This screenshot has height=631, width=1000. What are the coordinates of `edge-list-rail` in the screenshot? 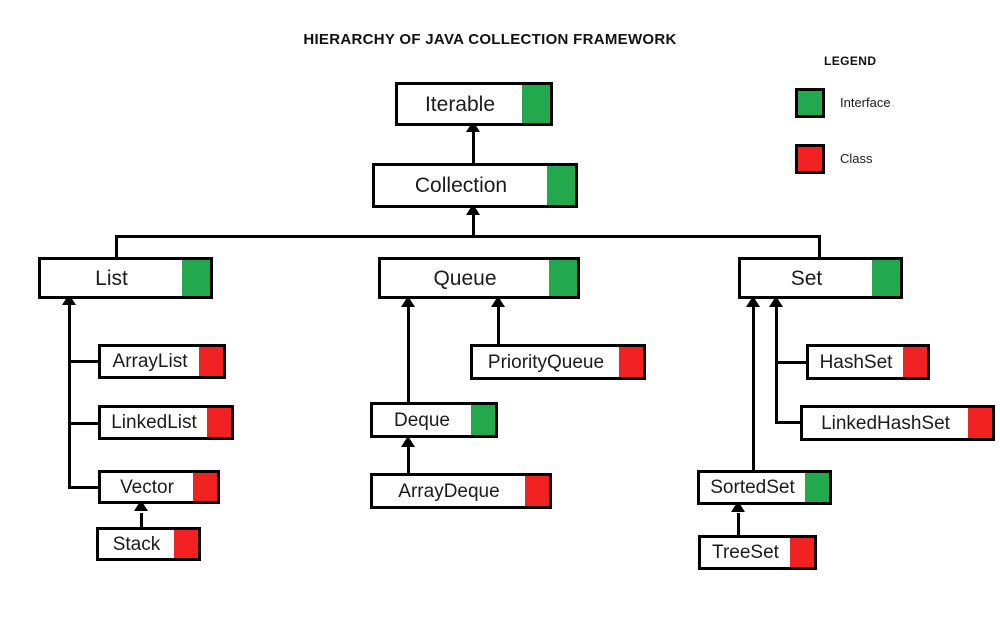 It's located at (69, 397).